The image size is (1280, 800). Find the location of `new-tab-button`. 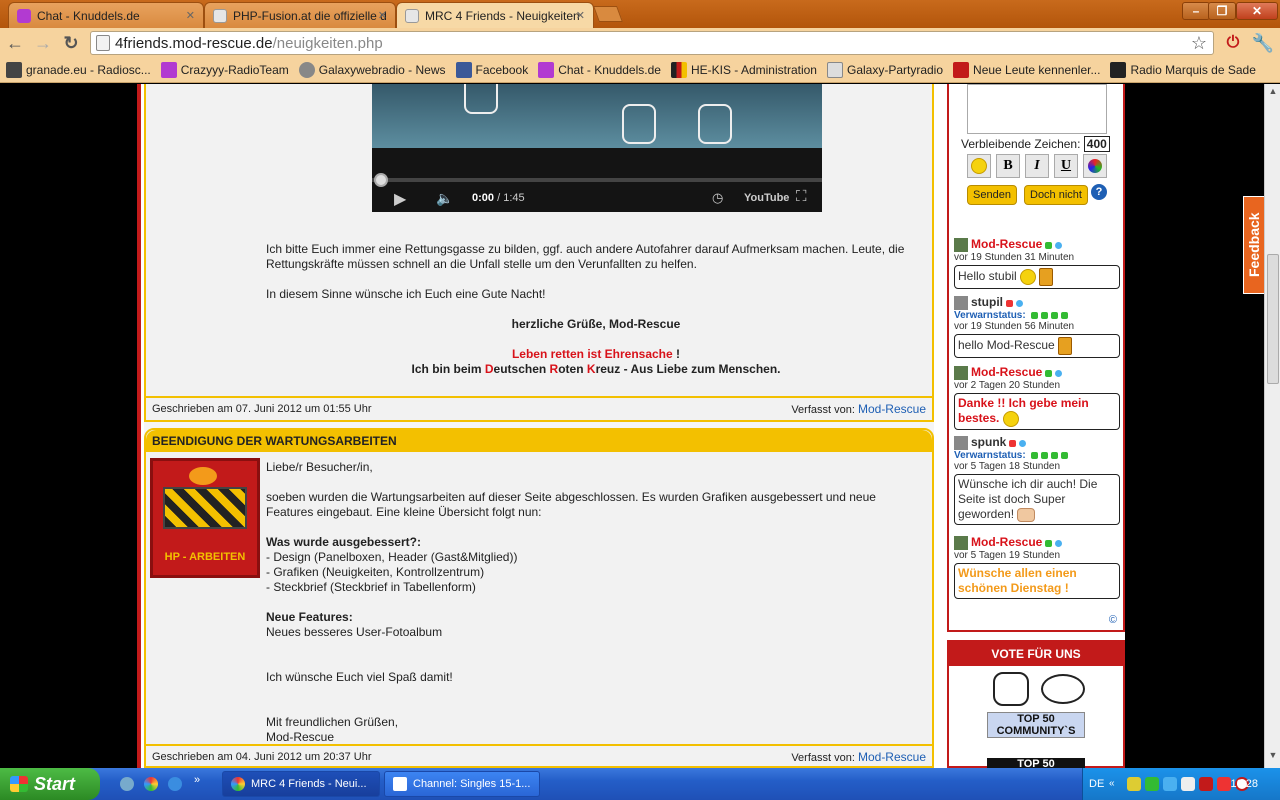

new-tab-button is located at coordinates (608, 14).